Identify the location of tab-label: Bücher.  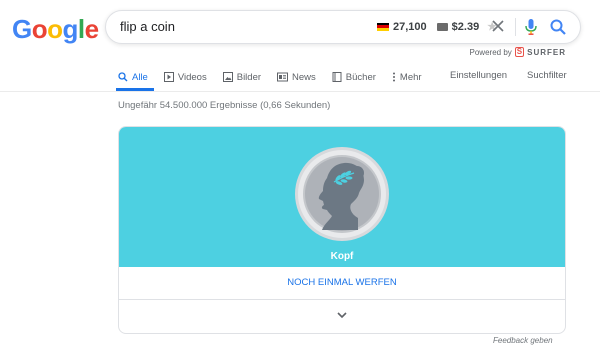
(360, 77).